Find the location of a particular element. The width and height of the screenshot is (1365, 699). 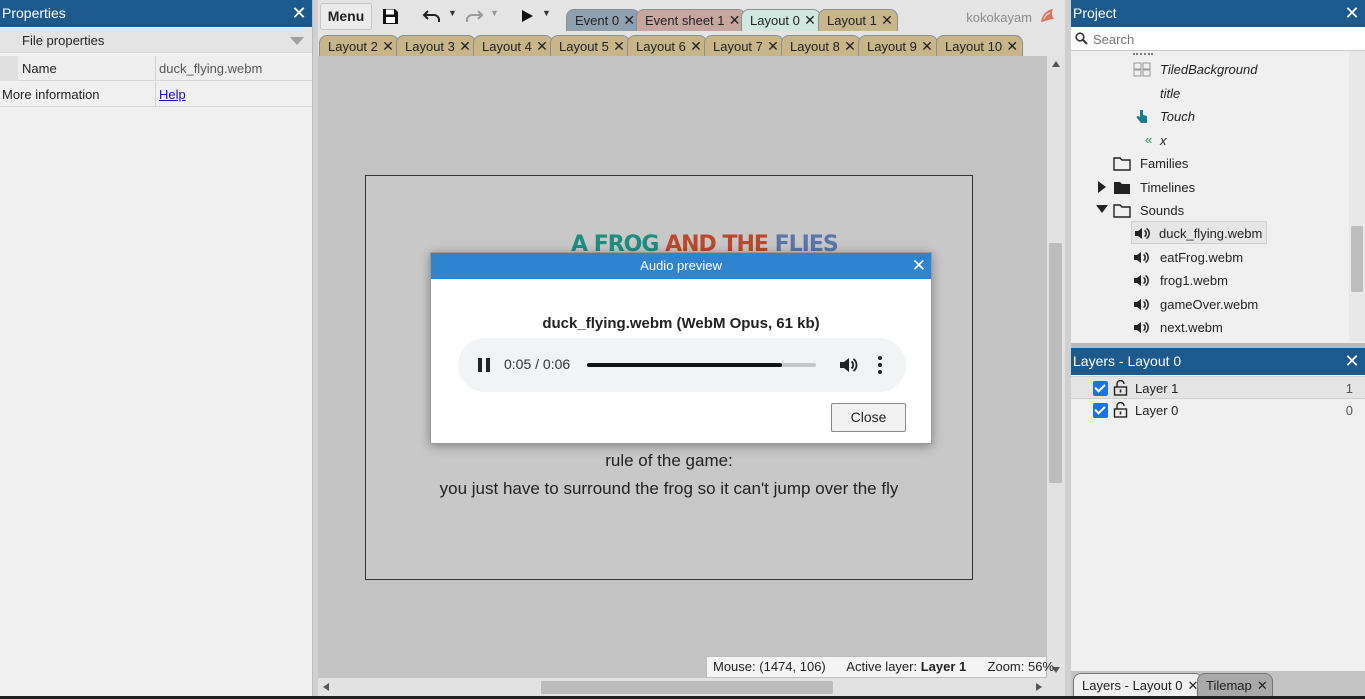

more-information-label: More information is located at coordinates (51, 94).